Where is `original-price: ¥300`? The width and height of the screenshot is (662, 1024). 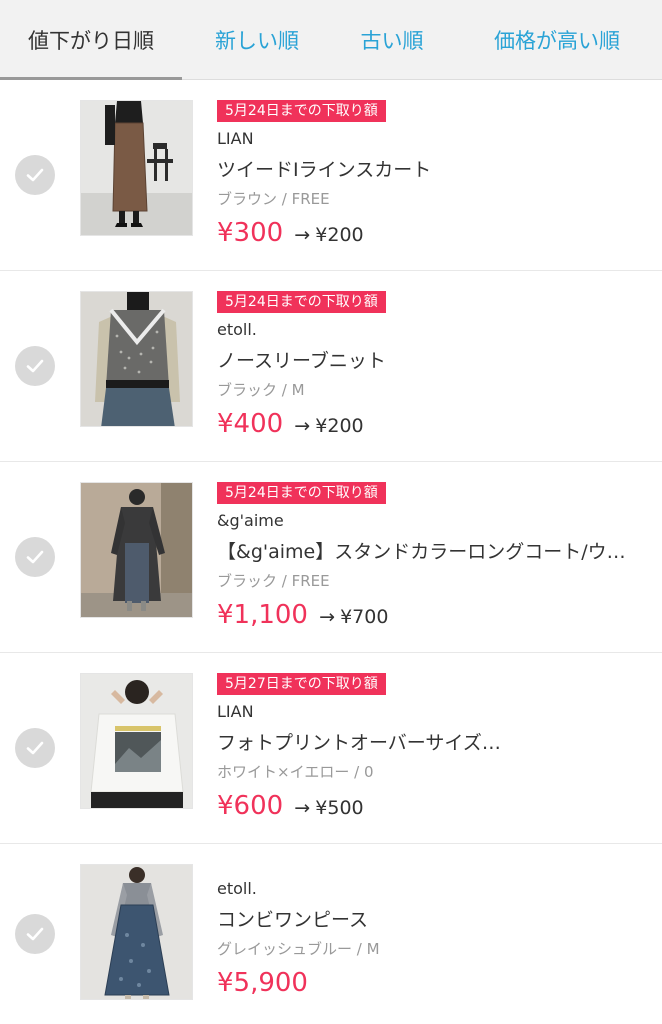 original-price: ¥300 is located at coordinates (250, 233).